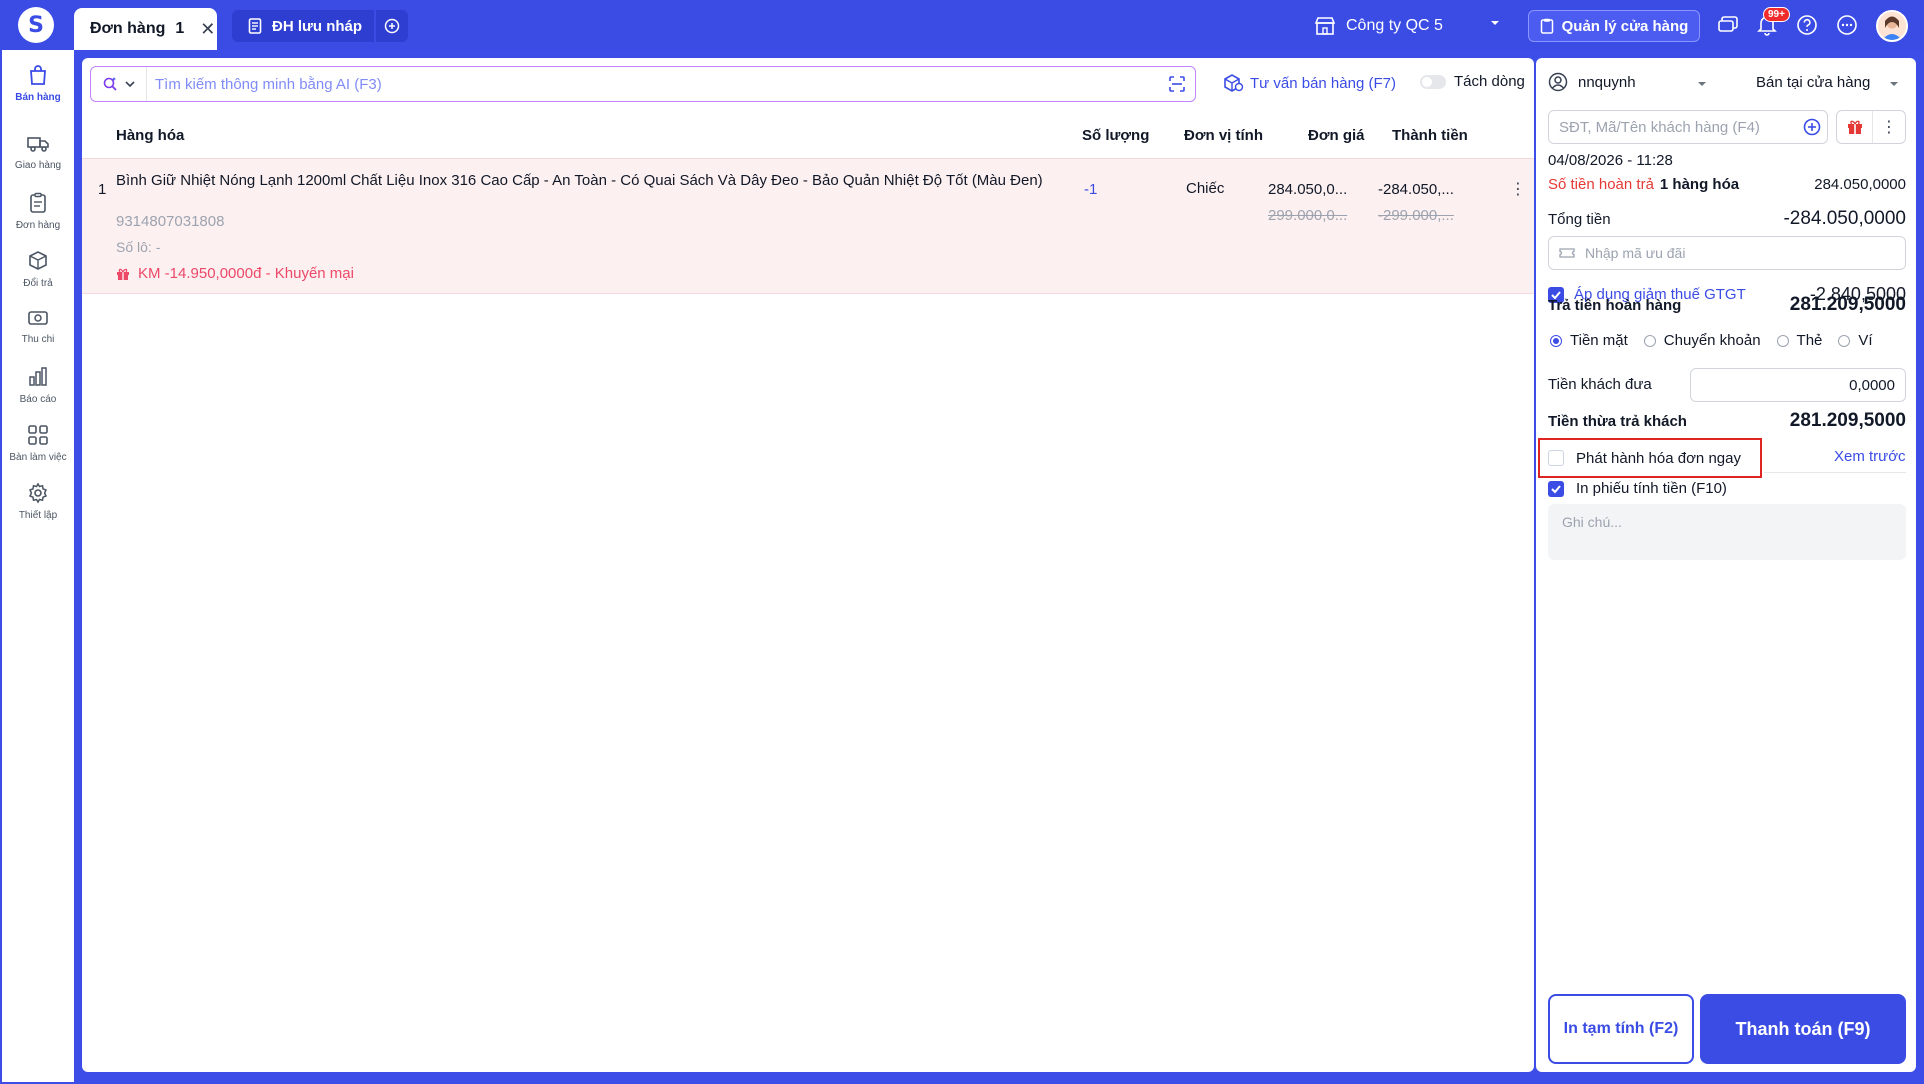 This screenshot has height=1084, width=1924. I want to click on plus-circle-icon, so click(392, 26).